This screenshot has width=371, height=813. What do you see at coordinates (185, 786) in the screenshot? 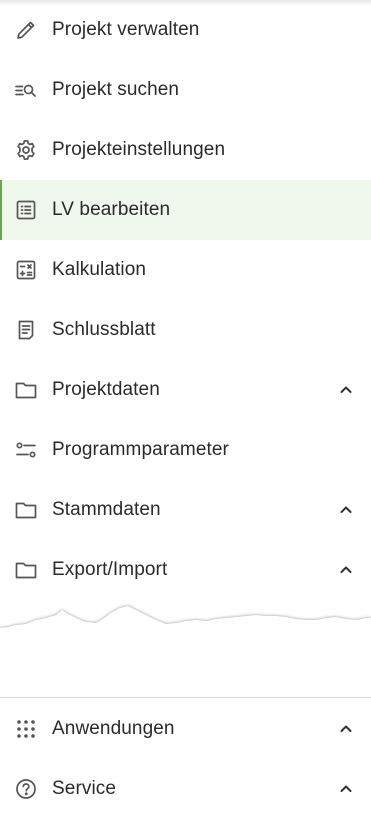
I see `menu-item-service: Service` at bounding box center [185, 786].